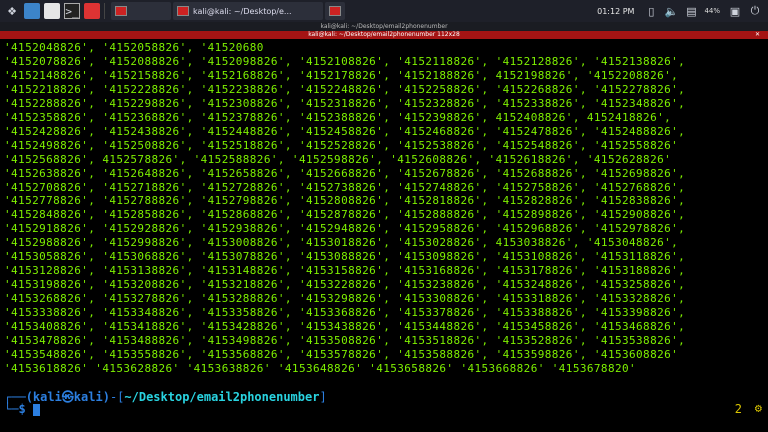  Describe the element at coordinates (32, 11) in the screenshot. I see `workspace-blue-icon` at that location.